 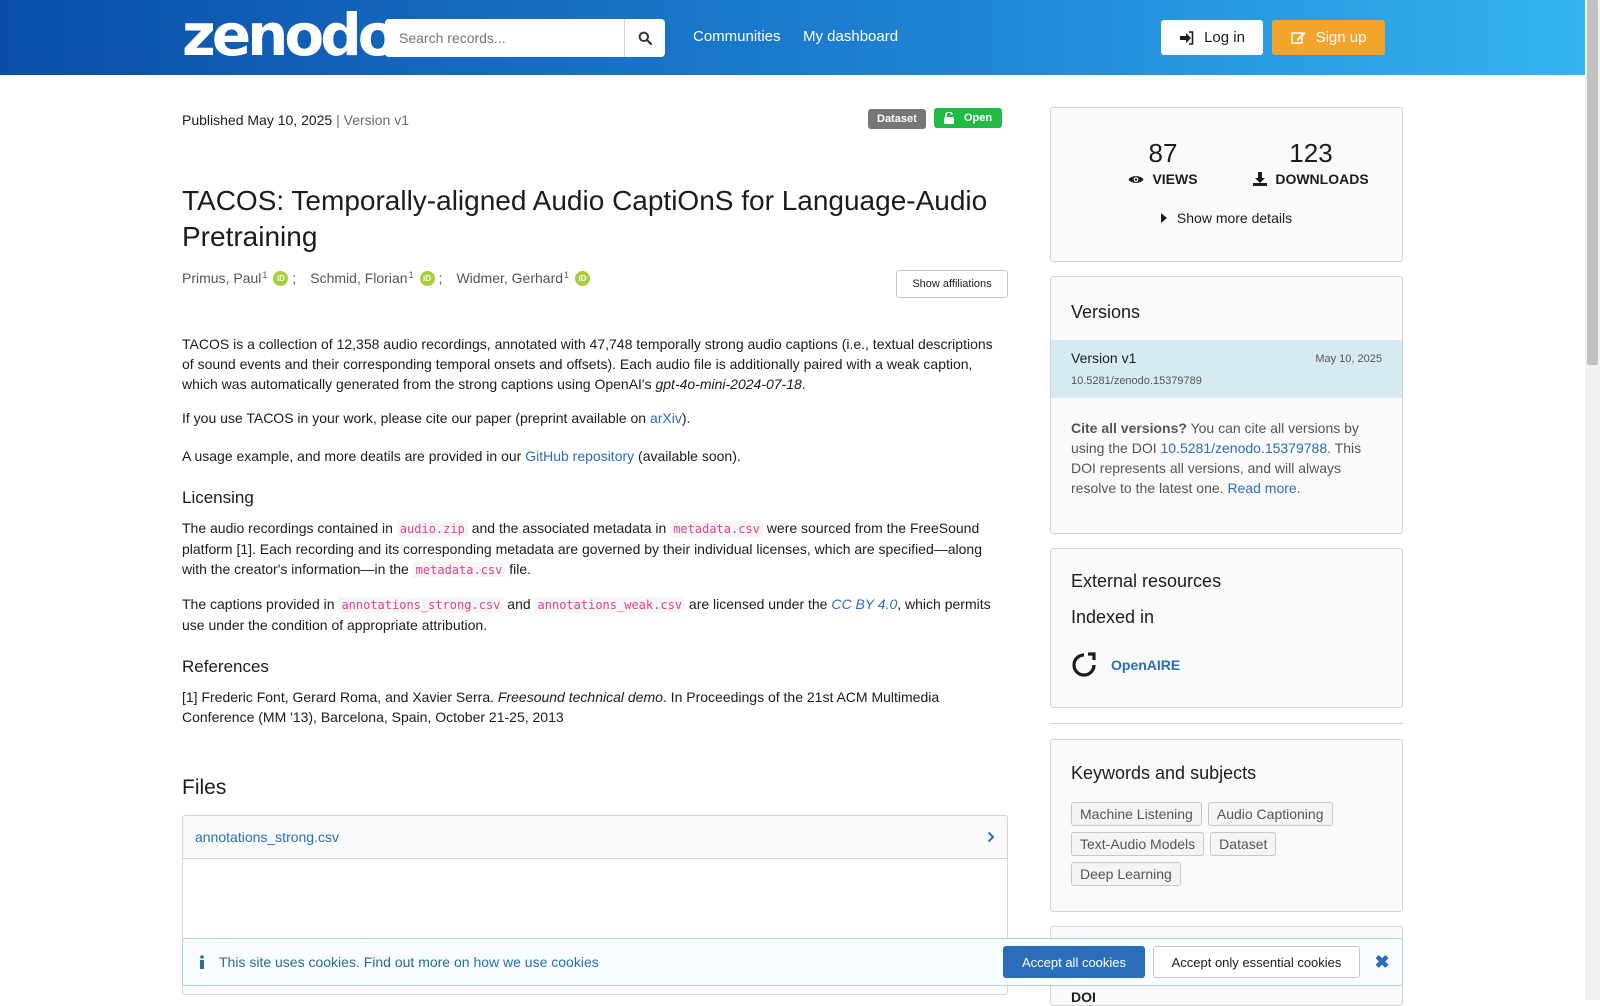 What do you see at coordinates (1382, 962) in the screenshot?
I see `close-icon: ✖` at bounding box center [1382, 962].